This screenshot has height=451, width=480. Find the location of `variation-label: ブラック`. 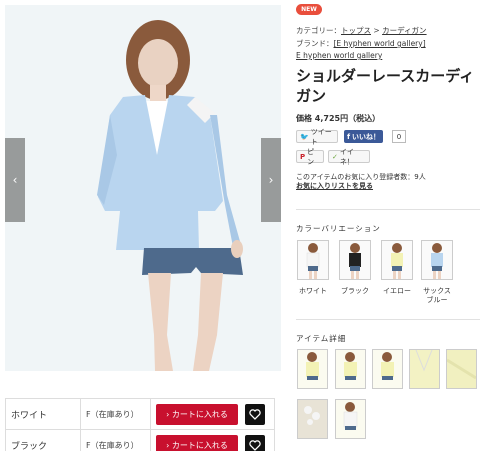

variation-label: ブラック is located at coordinates (355, 291).